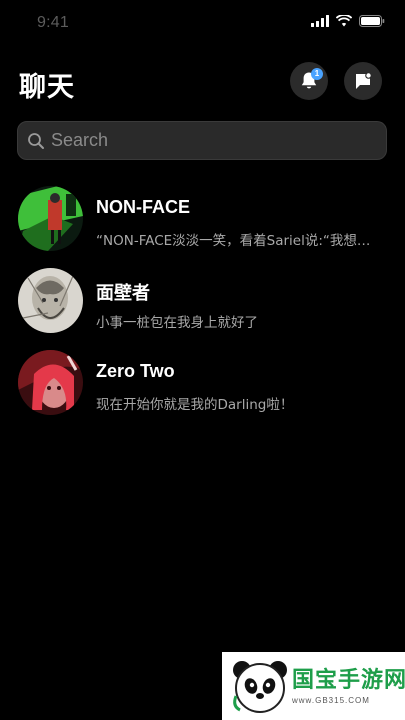 This screenshot has height=720, width=405. Describe the element at coordinates (47, 87) in the screenshot. I see `page-title: 聊天` at that location.